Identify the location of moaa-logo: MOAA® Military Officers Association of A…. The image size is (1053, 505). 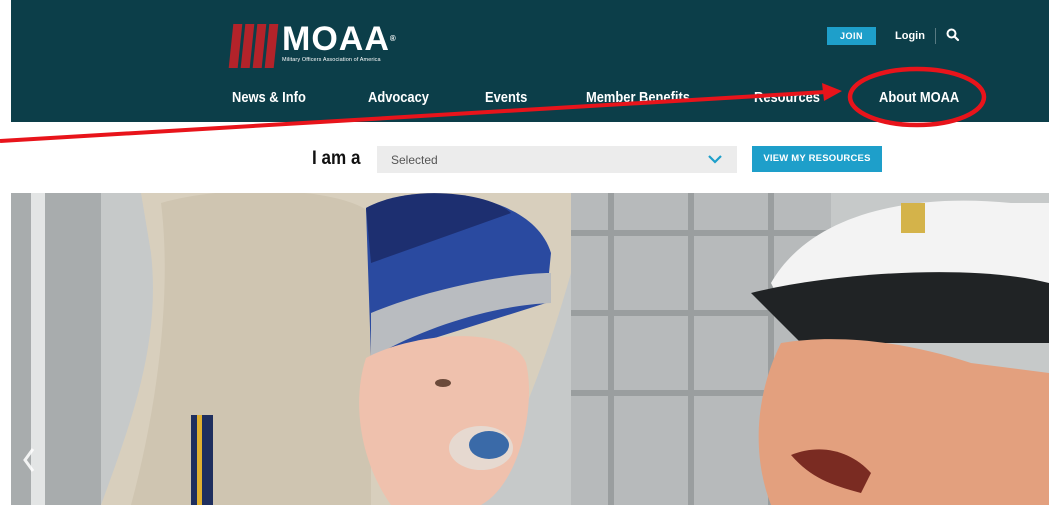
(312, 46).